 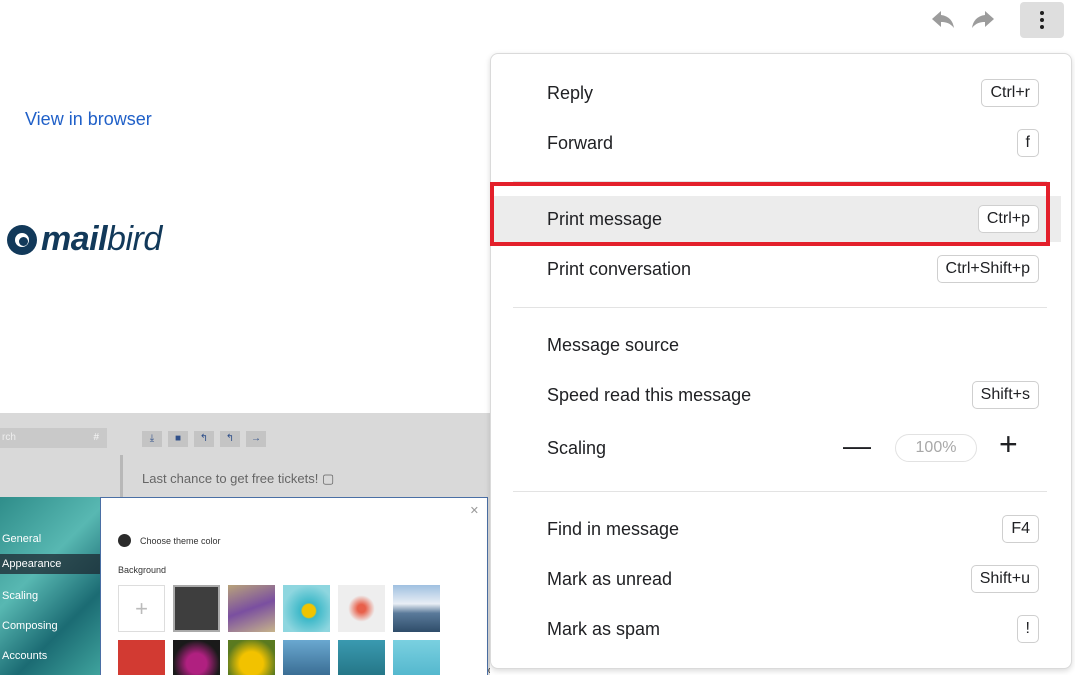 What do you see at coordinates (649, 394) in the screenshot?
I see `menu-item-label: Speed read this message` at bounding box center [649, 394].